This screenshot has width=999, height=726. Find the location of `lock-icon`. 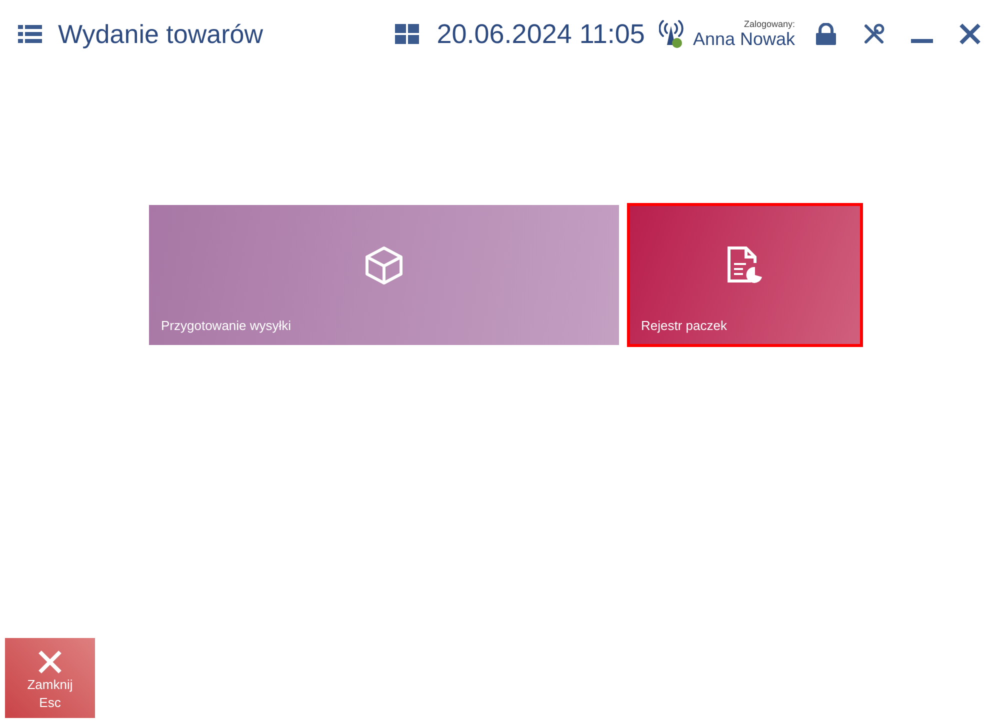

lock-icon is located at coordinates (826, 34).